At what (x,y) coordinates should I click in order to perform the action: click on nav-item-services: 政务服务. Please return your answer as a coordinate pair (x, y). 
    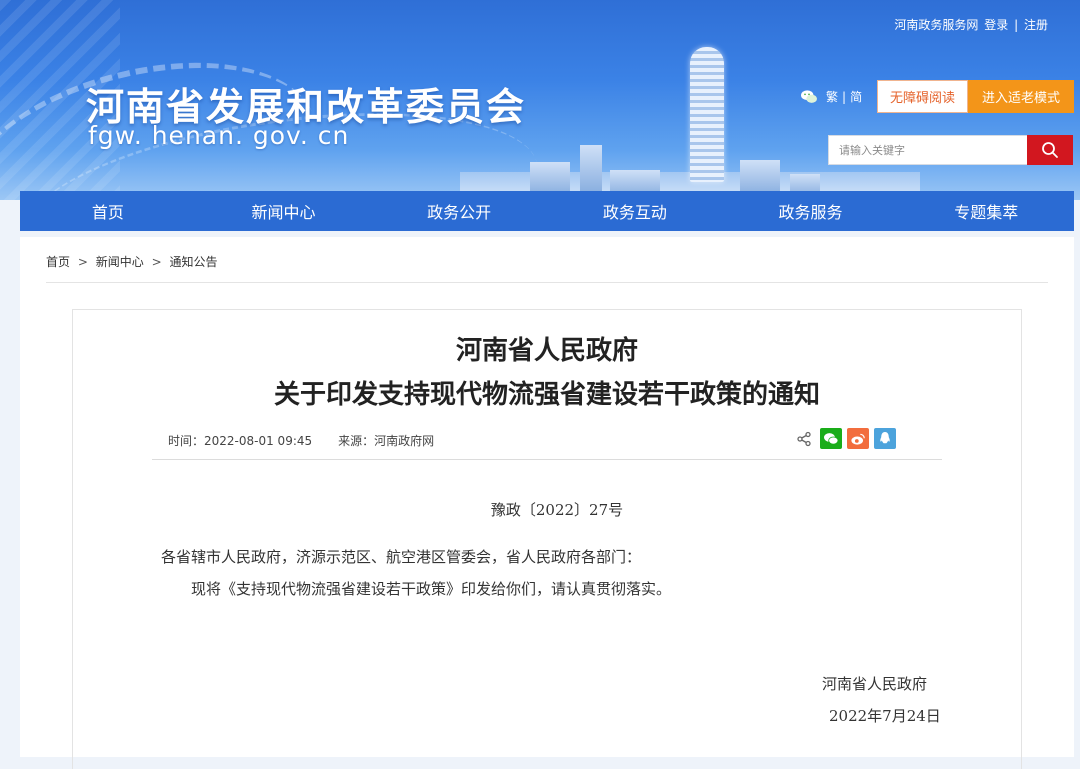
    Looking at the image, I should click on (811, 211).